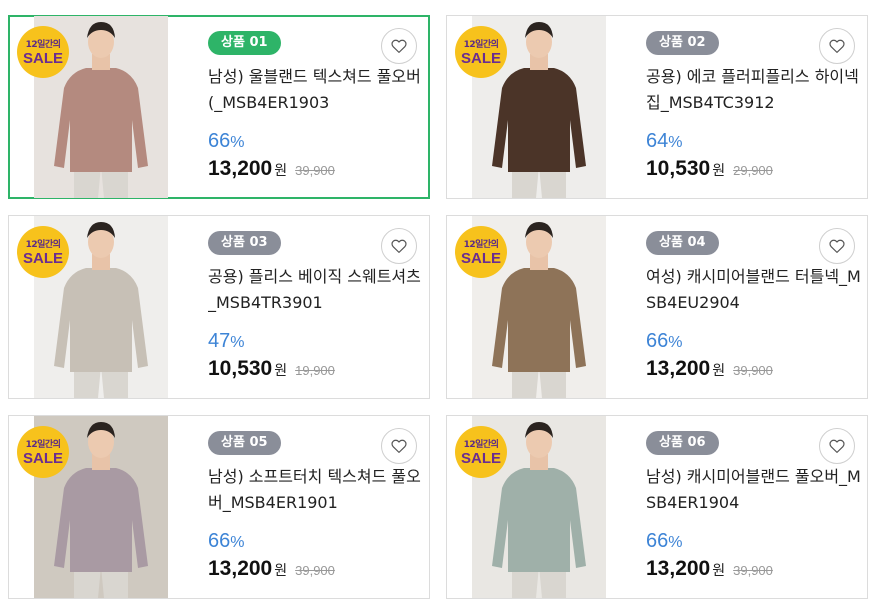 The height and width of the screenshot is (599, 883). I want to click on product-number-badge: 상품 02, so click(682, 43).